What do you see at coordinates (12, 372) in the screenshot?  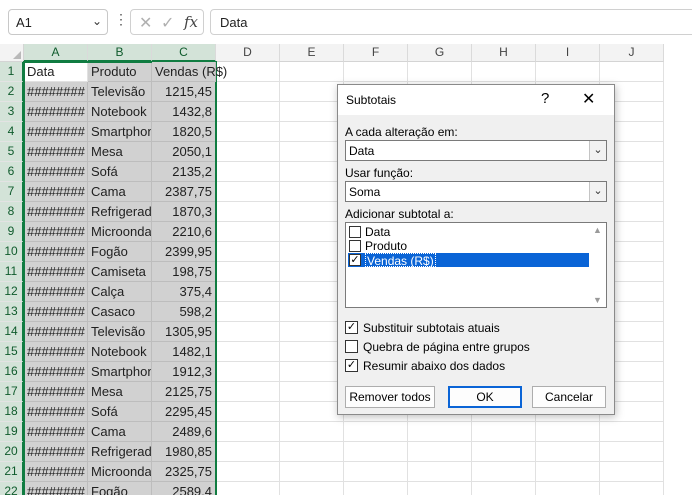 I see `row-header: 16` at bounding box center [12, 372].